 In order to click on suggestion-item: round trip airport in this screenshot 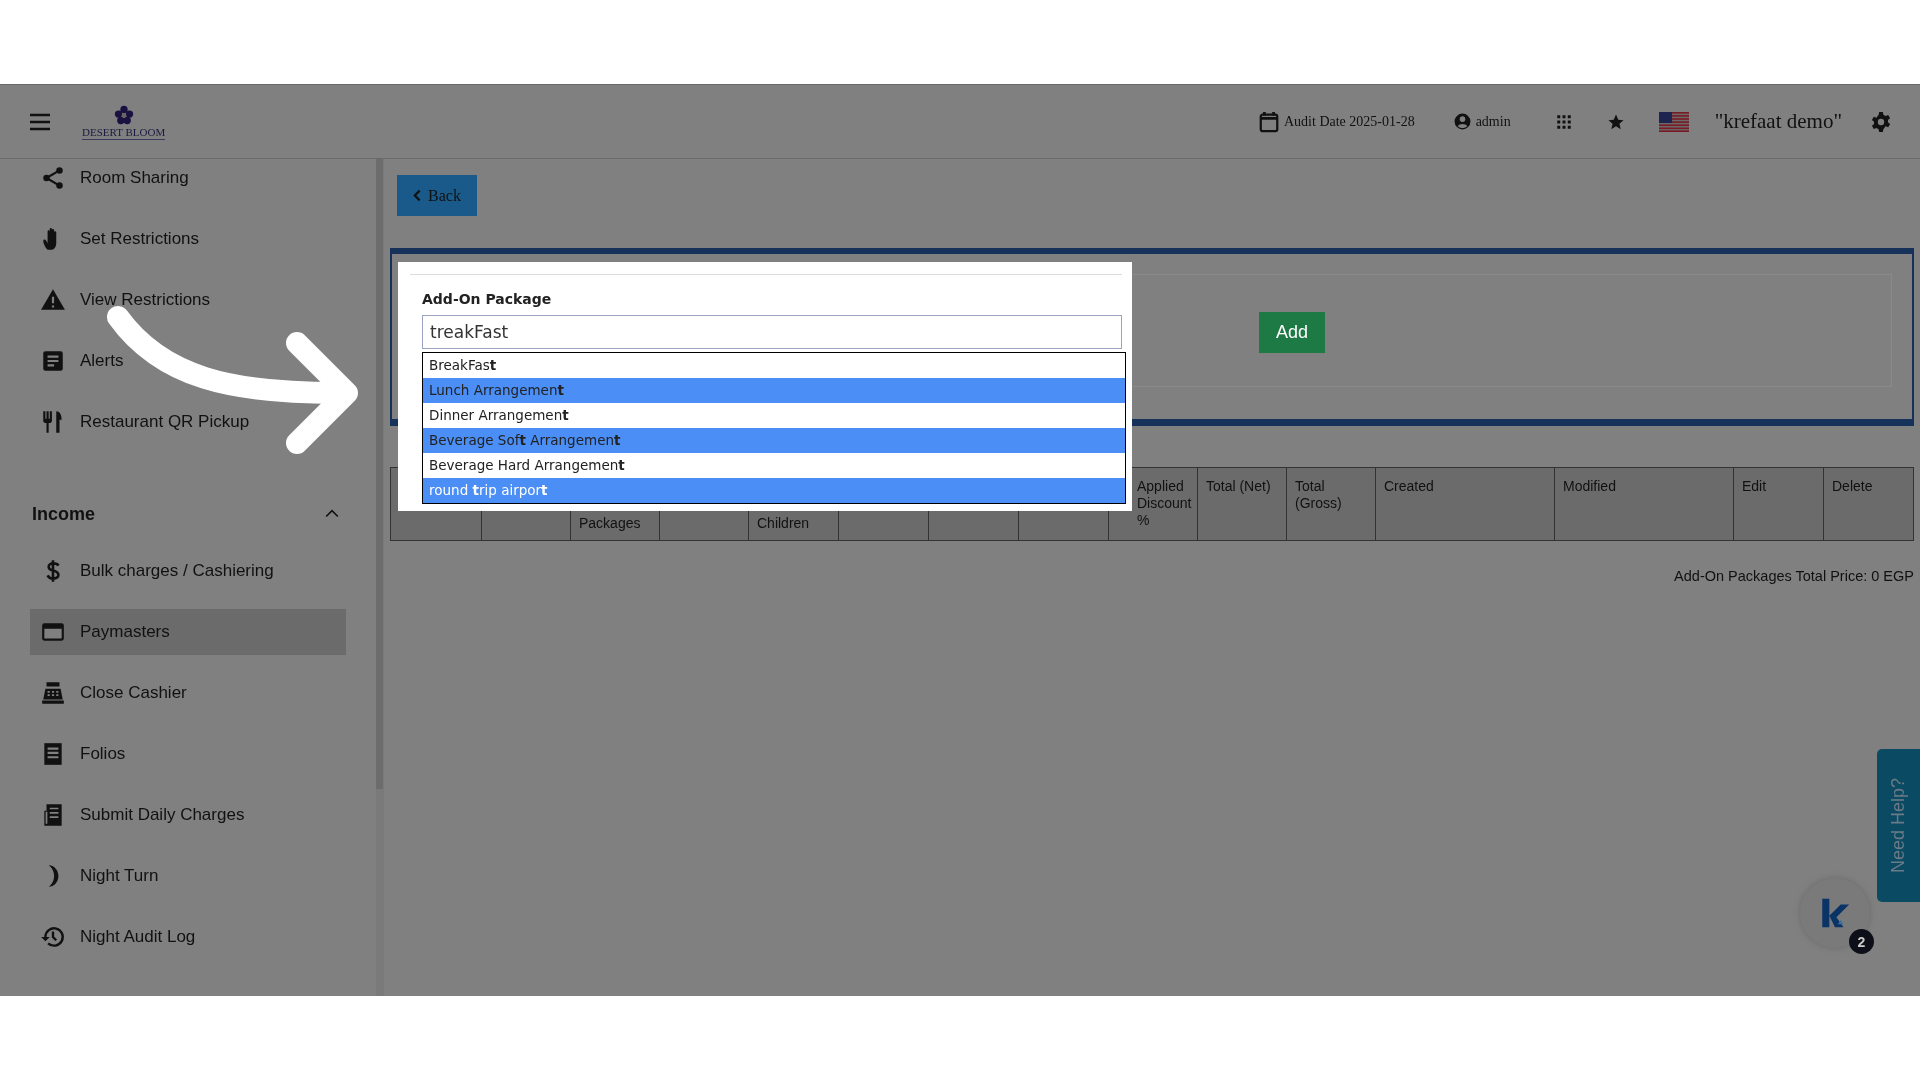, I will do `click(774, 490)`.